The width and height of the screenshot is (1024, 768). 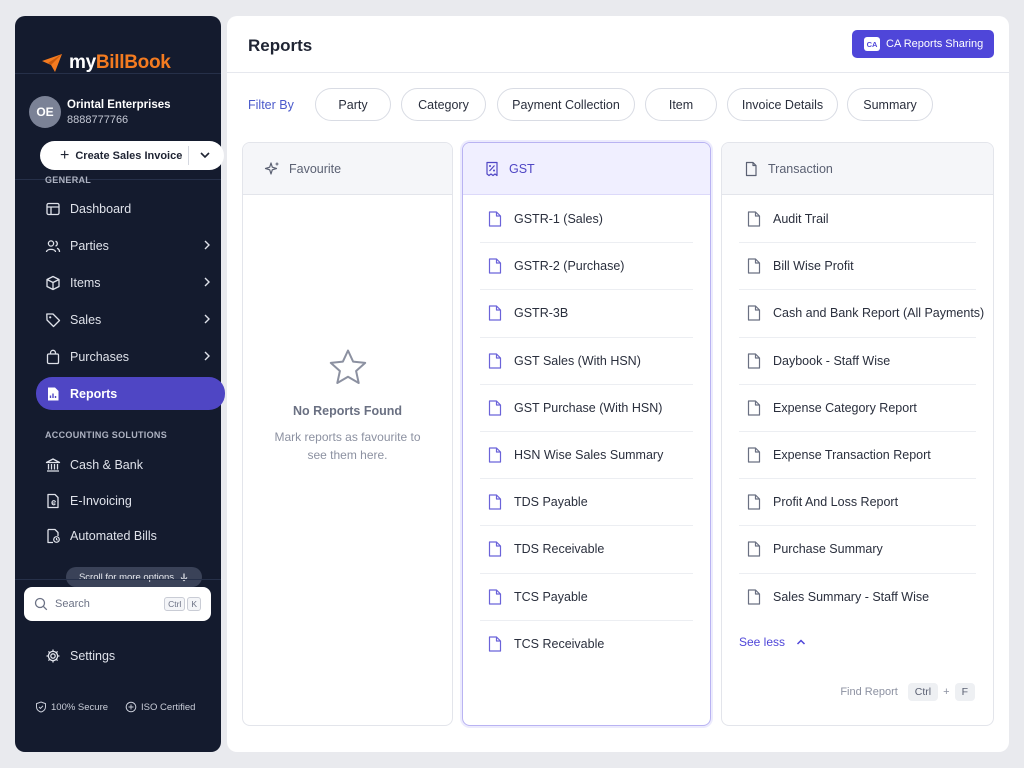 What do you see at coordinates (120, 62) in the screenshot?
I see `brand-name: myBillBook` at bounding box center [120, 62].